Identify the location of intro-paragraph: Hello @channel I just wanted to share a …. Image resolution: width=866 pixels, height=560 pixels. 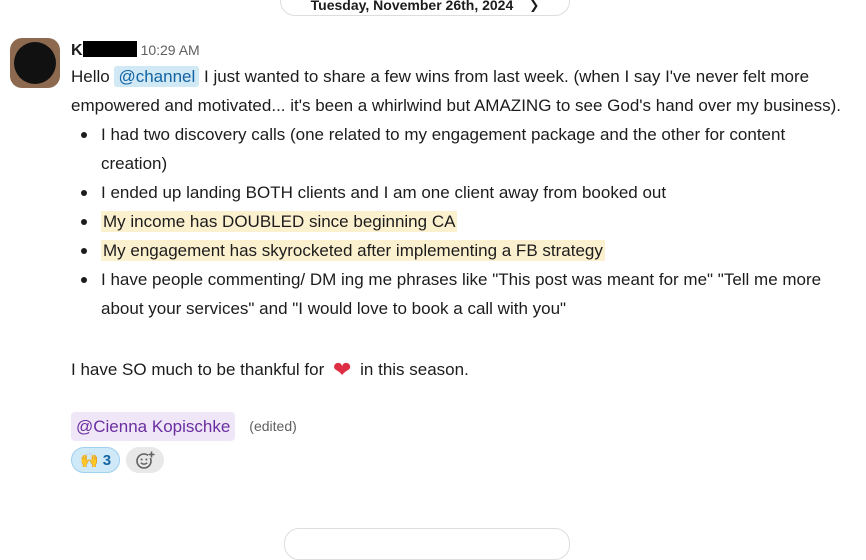
(456, 90).